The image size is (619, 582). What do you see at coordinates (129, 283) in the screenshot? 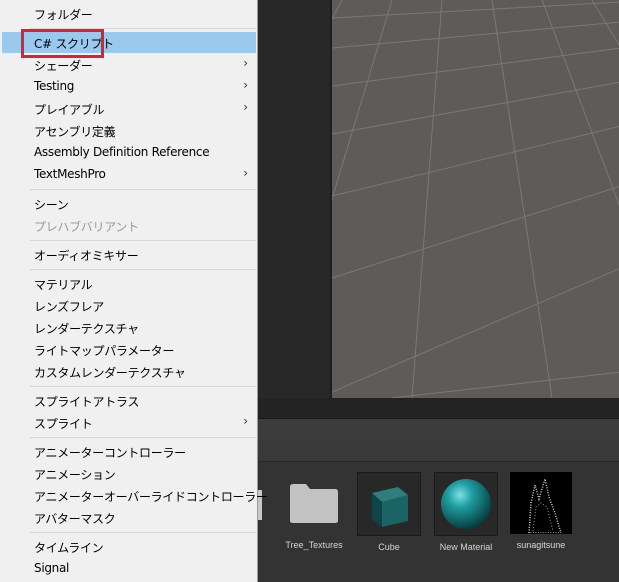
I see `menu-item-material: マテリアル` at bounding box center [129, 283].